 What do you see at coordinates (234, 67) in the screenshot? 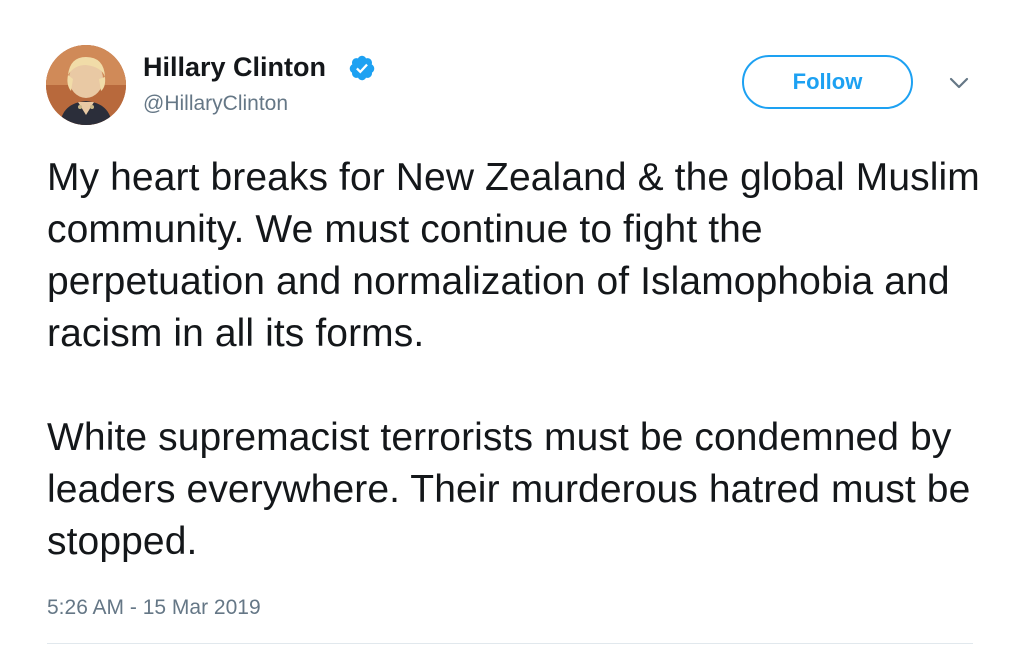
I see `author-name: Hillary Clinton` at bounding box center [234, 67].